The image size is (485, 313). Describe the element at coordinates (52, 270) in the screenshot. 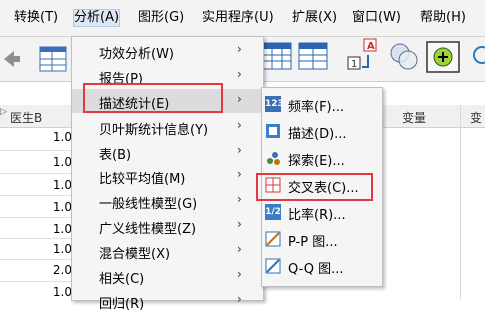

I see `grid-cell: 2.0` at that location.